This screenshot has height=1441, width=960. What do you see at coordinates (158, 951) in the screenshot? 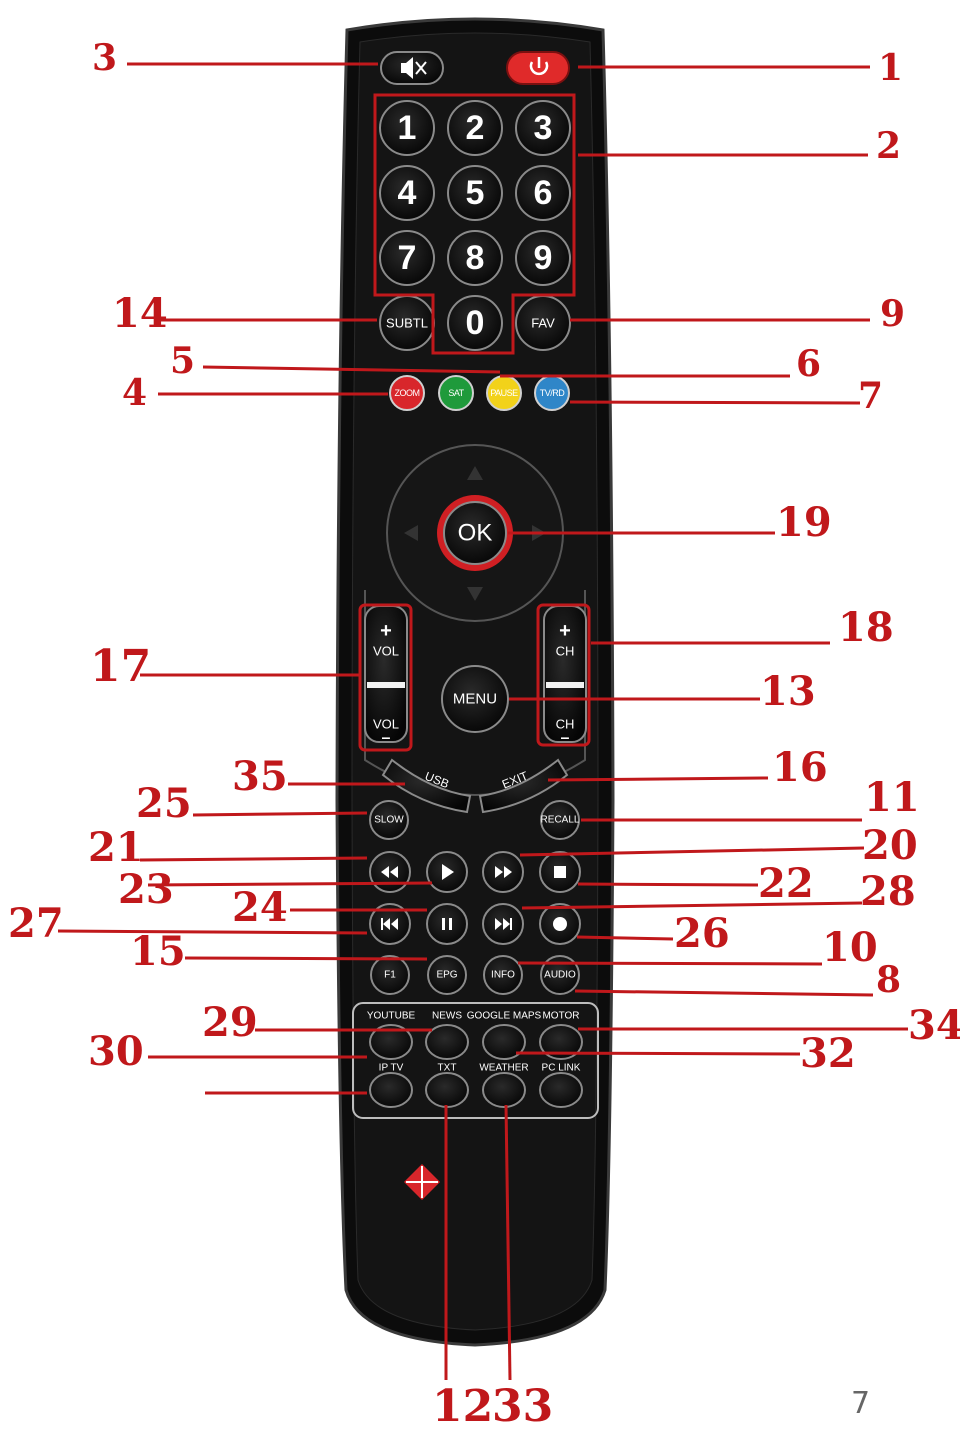
I see `callout-15: 15` at bounding box center [158, 951].